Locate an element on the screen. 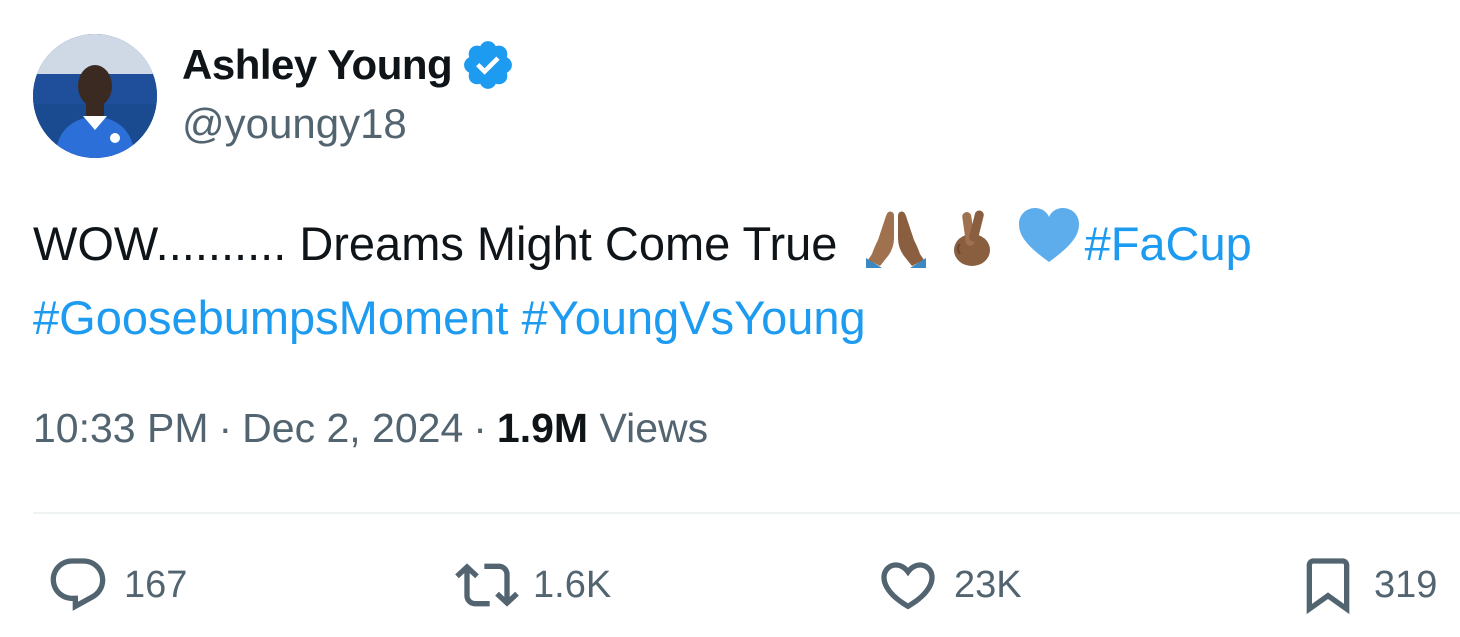 This screenshot has height=637, width=1460. verified-badge-icon is located at coordinates (488, 65).